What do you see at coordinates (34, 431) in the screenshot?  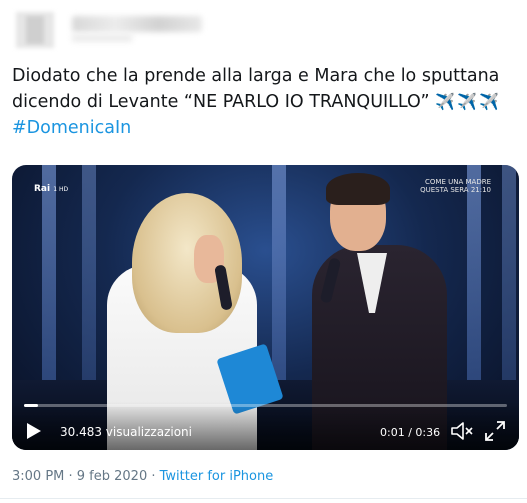 I see `play-icon` at bounding box center [34, 431].